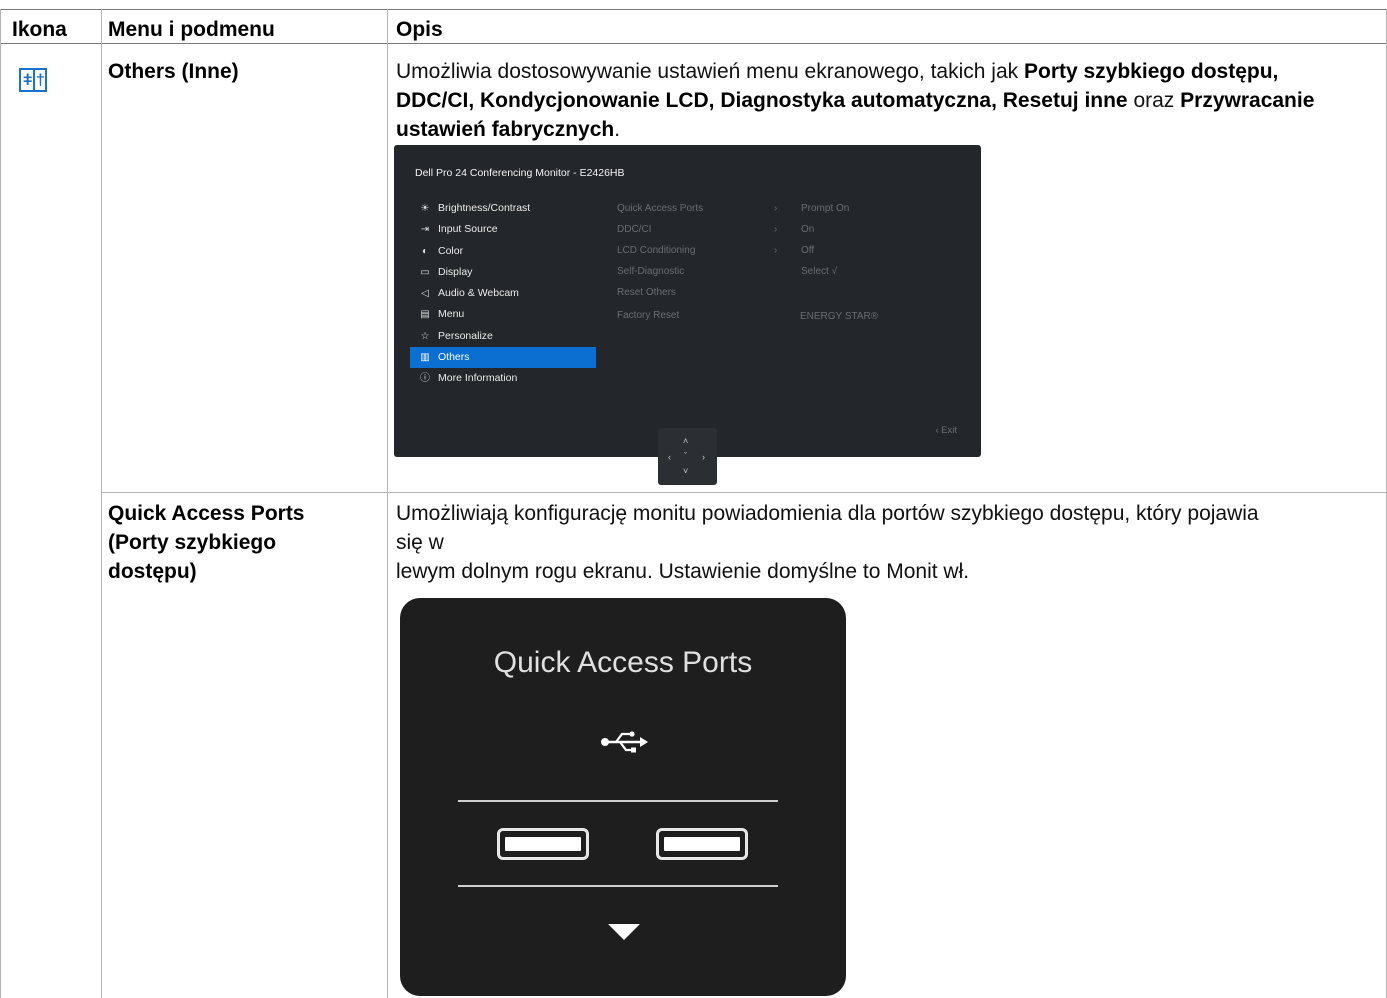  What do you see at coordinates (744, 492) in the screenshot?
I see `row-separator` at bounding box center [744, 492].